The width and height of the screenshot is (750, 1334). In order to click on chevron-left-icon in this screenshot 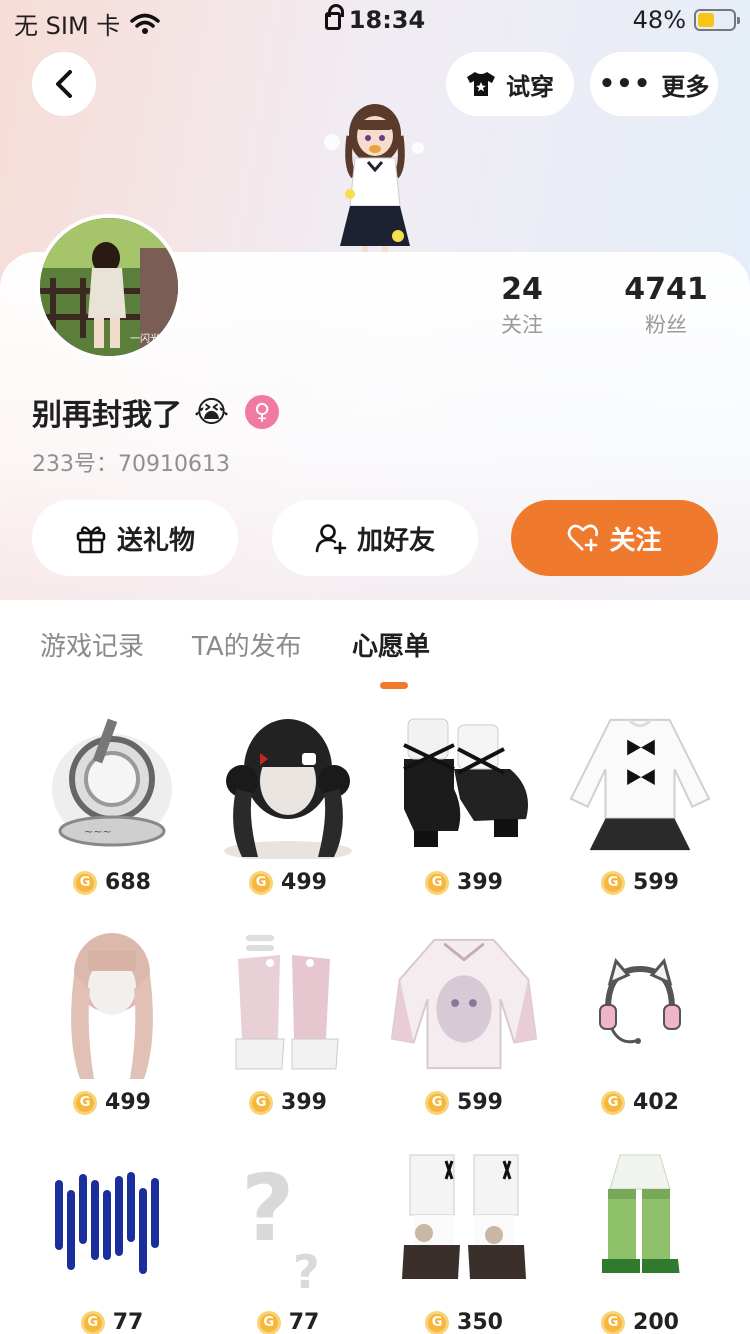, I will do `click(64, 84)`.